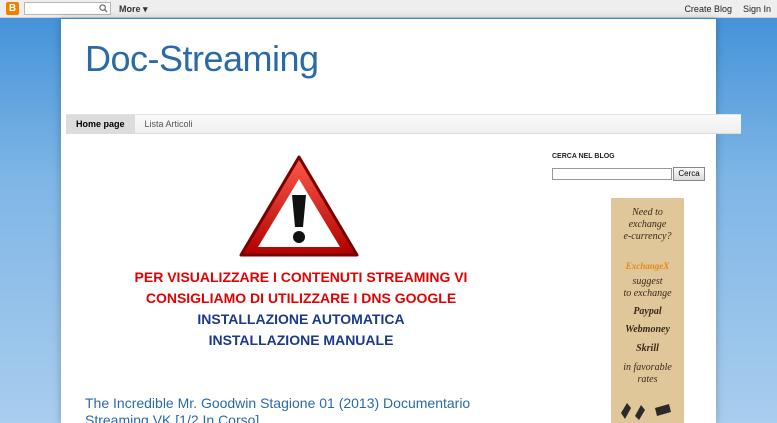  Describe the element at coordinates (169, 124) in the screenshot. I see `tab-lista-articoli: Lista Articoli` at that location.